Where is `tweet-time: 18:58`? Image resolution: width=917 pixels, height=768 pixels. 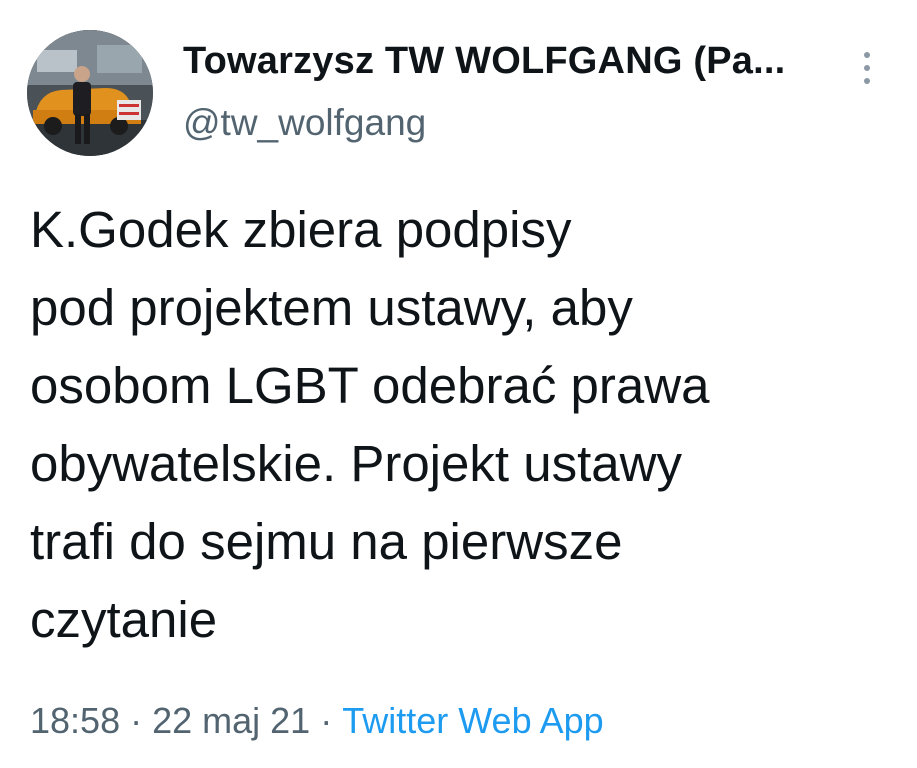
tweet-time: 18:58 is located at coordinates (75, 720).